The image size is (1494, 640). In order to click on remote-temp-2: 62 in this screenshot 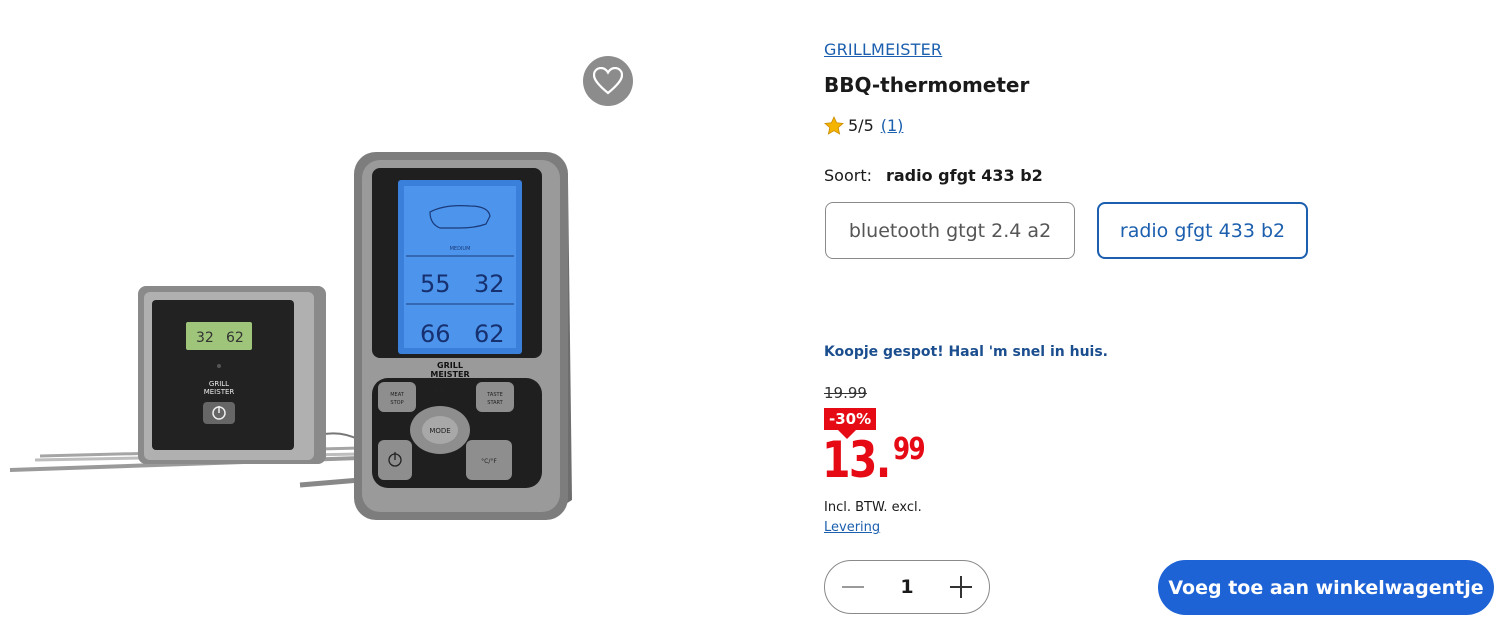, I will do `click(235, 338)`.